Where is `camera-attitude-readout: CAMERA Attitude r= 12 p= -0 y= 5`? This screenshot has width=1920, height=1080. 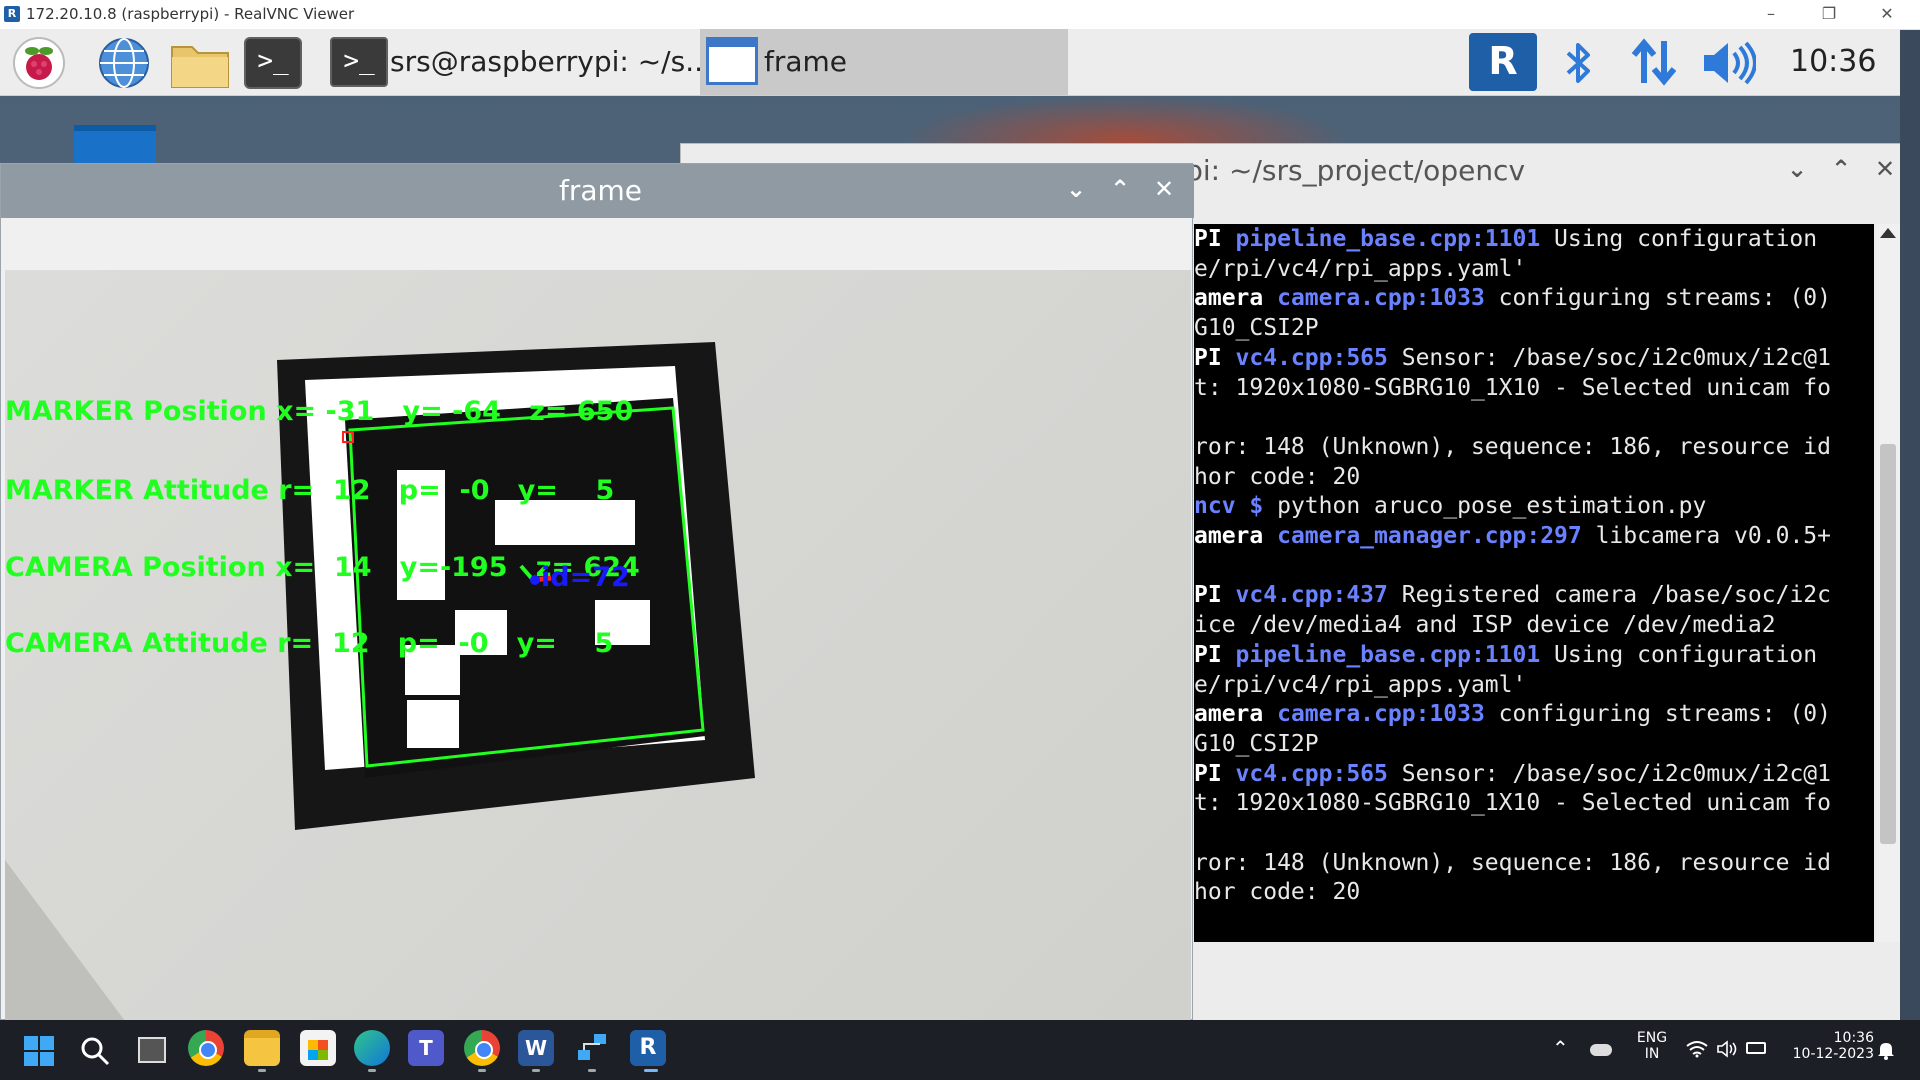
camera-attitude-readout: CAMERA Attitude r= 12 p= -0 y= 5 is located at coordinates (309, 643).